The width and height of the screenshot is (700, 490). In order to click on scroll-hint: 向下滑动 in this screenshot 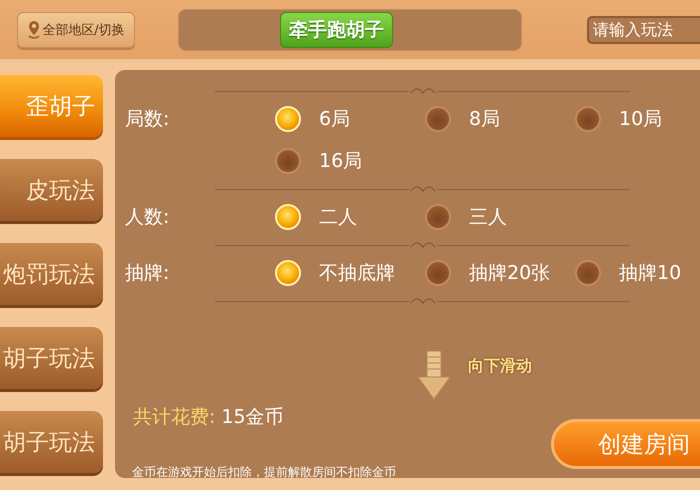, I will do `click(500, 366)`.